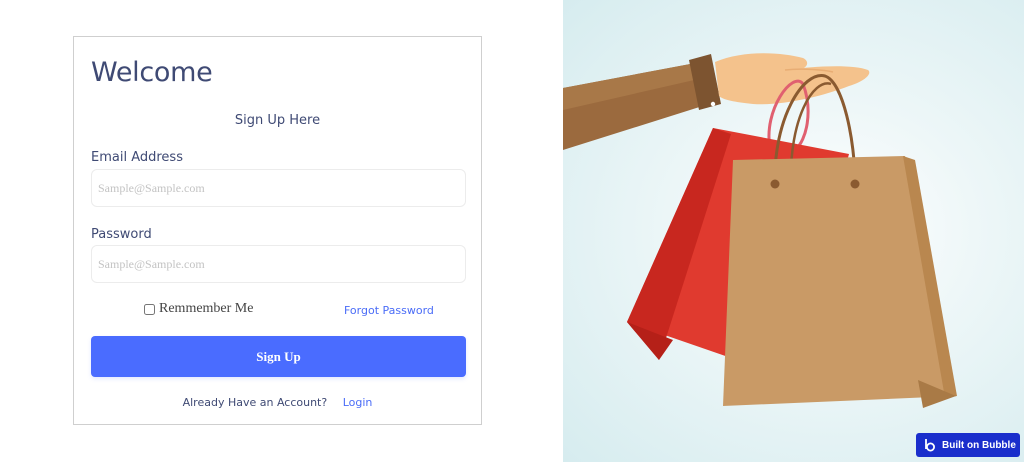 This screenshot has height=462, width=1024. Describe the element at coordinates (642, 102) in the screenshot. I see `sleeve` at that location.